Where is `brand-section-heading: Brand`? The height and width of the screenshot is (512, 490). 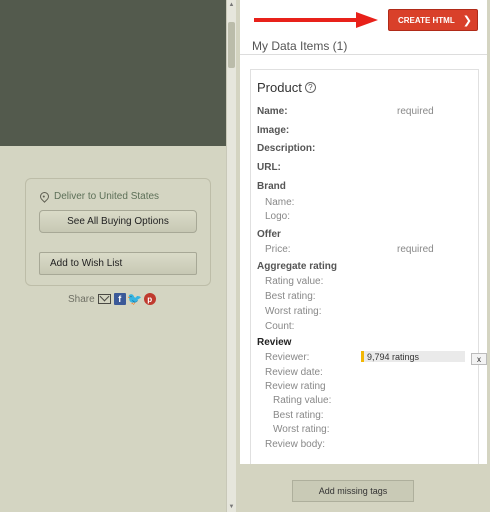 brand-section-heading: Brand is located at coordinates (271, 186).